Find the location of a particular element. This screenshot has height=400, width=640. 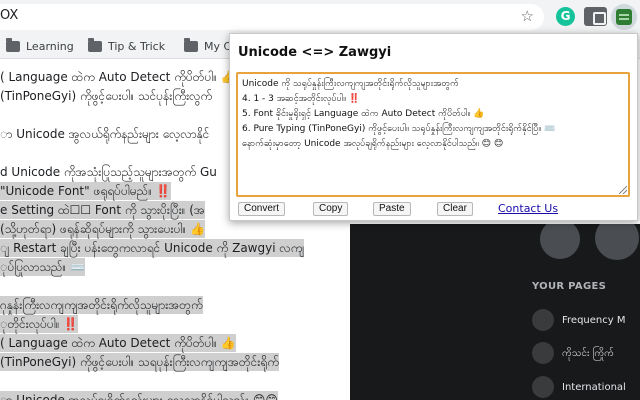

post-text-line: "Unicode Font" ဖရုရပ်ပါမည်။ ‼️ is located at coordinates (85, 191).